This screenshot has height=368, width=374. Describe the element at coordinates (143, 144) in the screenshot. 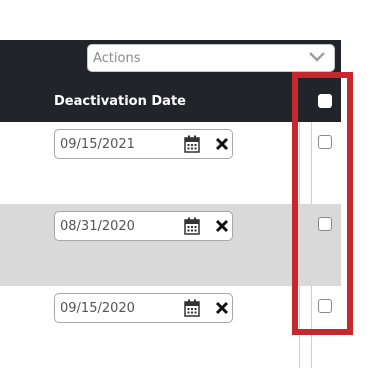

I see `deactivation-date-field: 09/15/2021` at that location.